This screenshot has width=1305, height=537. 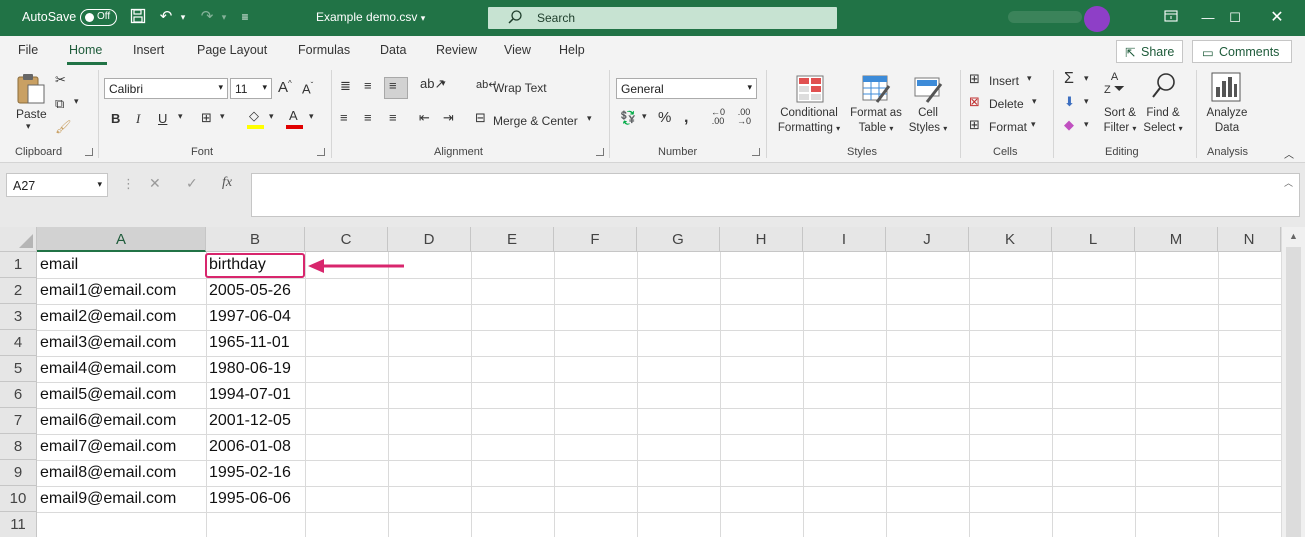 I want to click on align-middle-icon: ≡, so click(x=368, y=85).